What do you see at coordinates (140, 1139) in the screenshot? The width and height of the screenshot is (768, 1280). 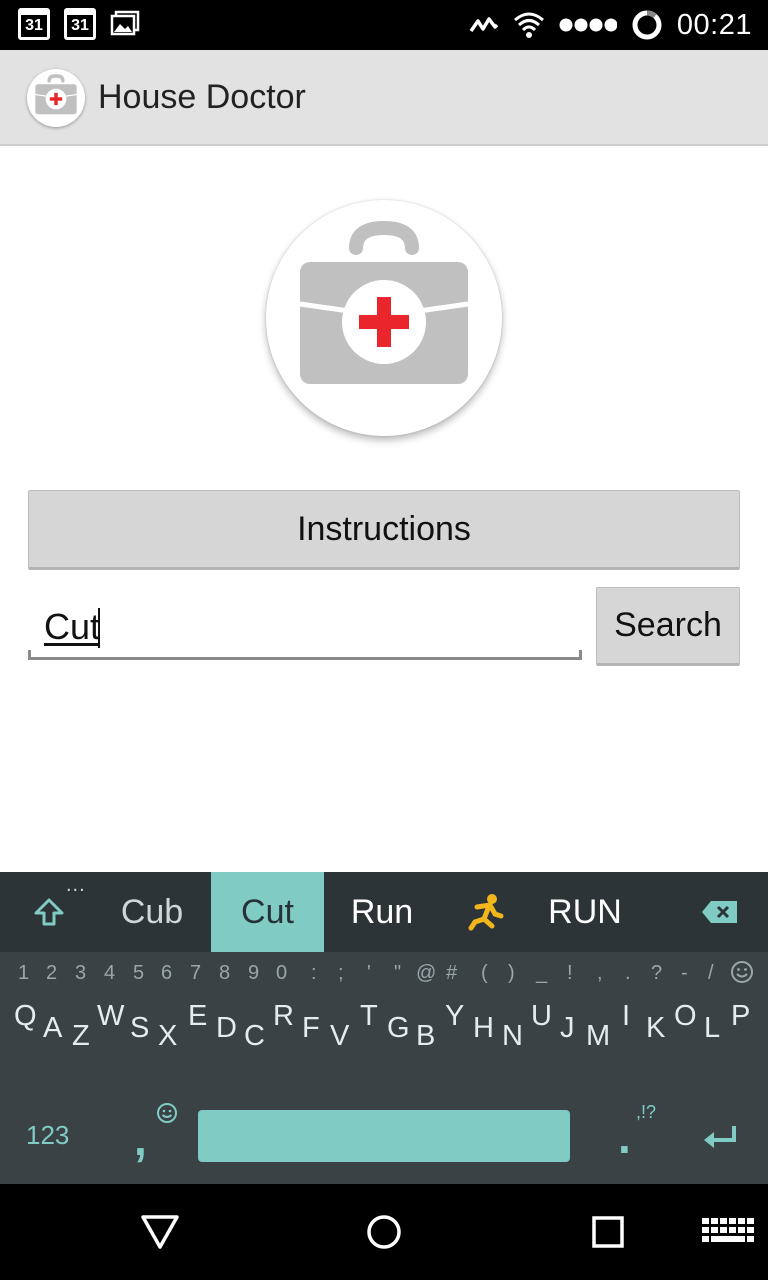 I see `comma-key: ,` at bounding box center [140, 1139].